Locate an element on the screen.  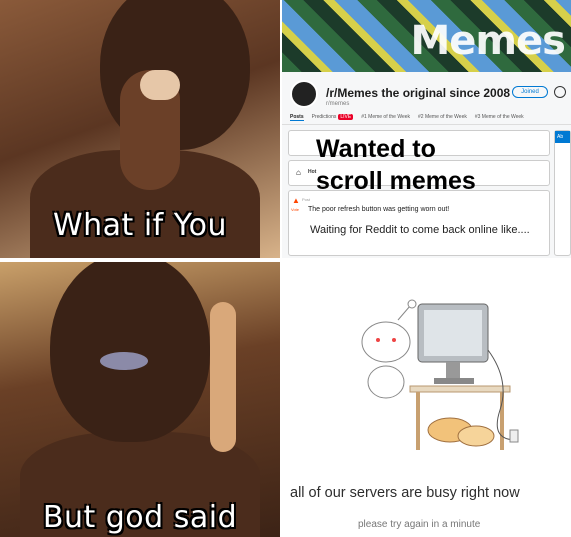
meme-caption-top: What if You is located at coordinates (139, 225).